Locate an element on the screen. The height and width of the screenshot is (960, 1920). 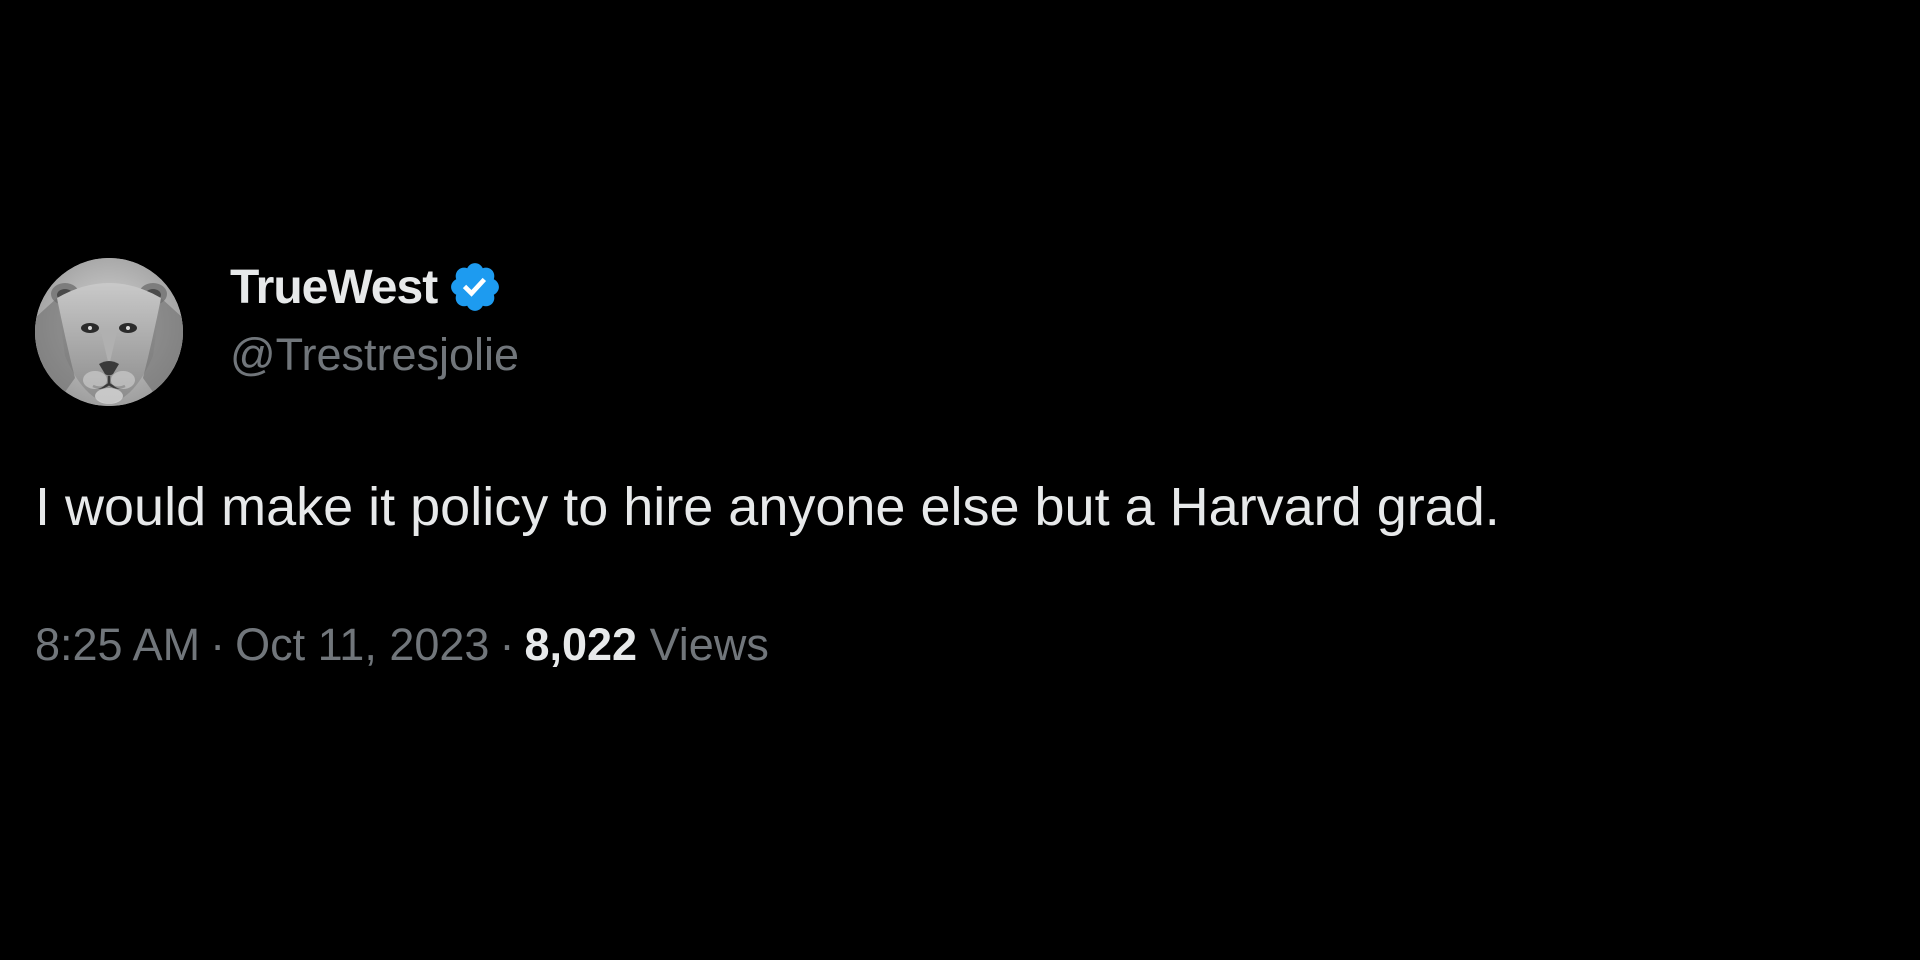
display-name: TrueWest is located at coordinates (334, 287).